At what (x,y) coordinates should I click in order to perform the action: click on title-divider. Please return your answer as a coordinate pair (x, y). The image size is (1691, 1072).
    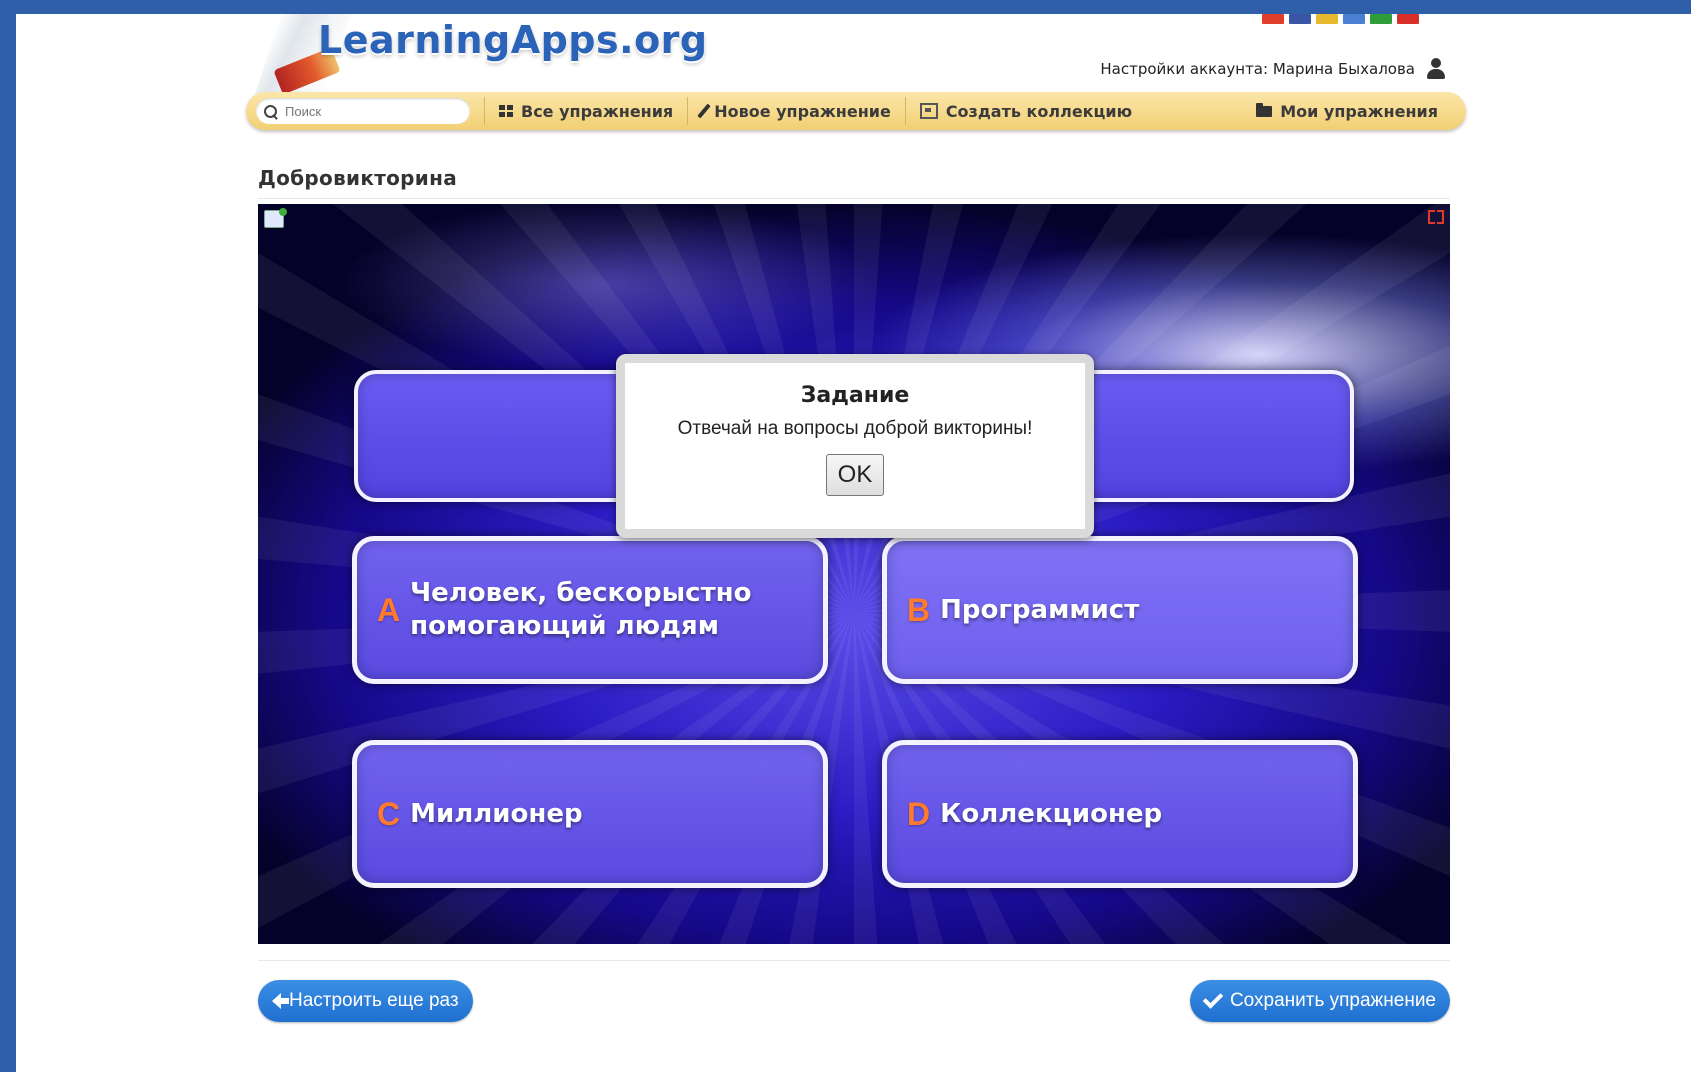
    Looking at the image, I should click on (854, 198).